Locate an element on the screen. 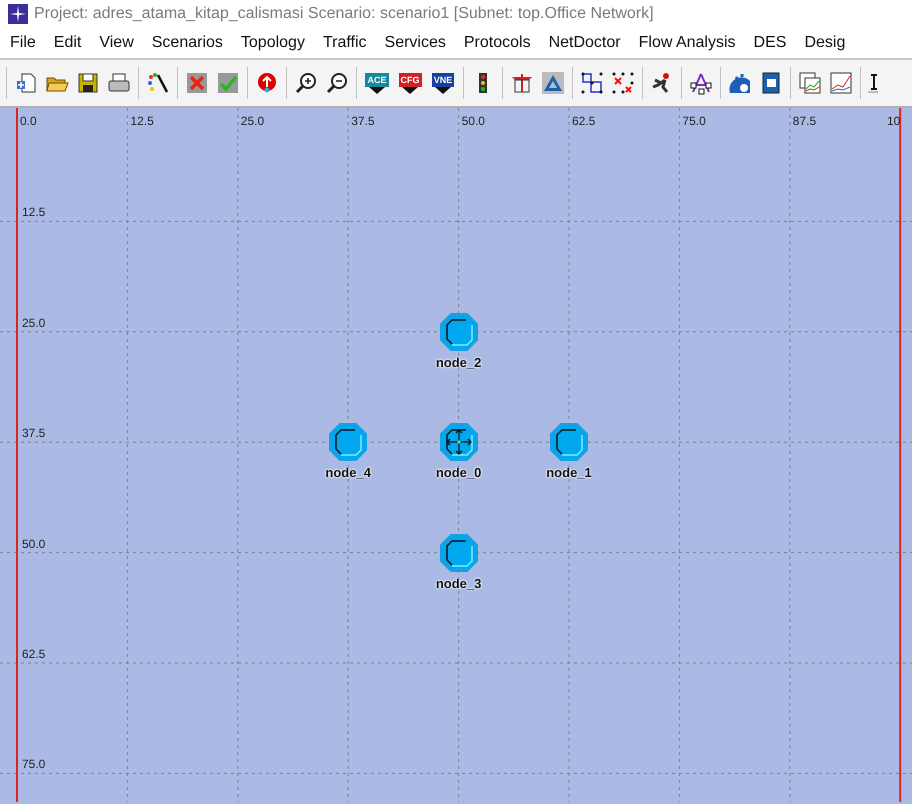 This screenshot has width=912, height=804. save-icon is located at coordinates (88, 83).